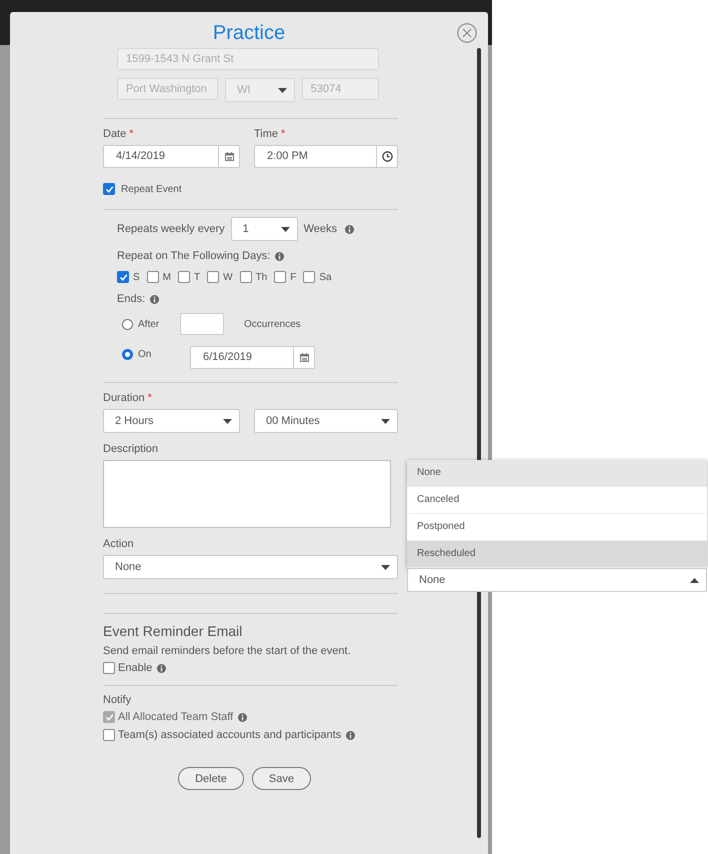  I want to click on checkbox-label: Enable, so click(135, 668).